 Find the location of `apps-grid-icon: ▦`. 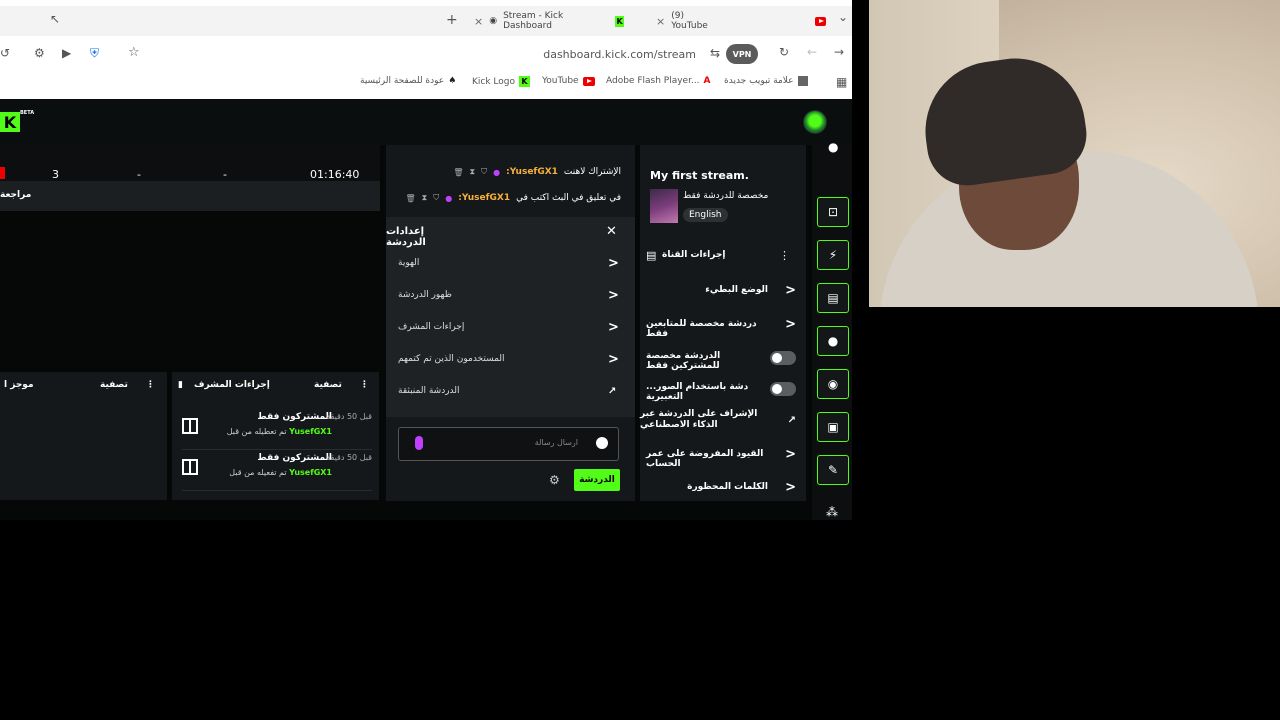

apps-grid-icon: ▦ is located at coordinates (841, 82).